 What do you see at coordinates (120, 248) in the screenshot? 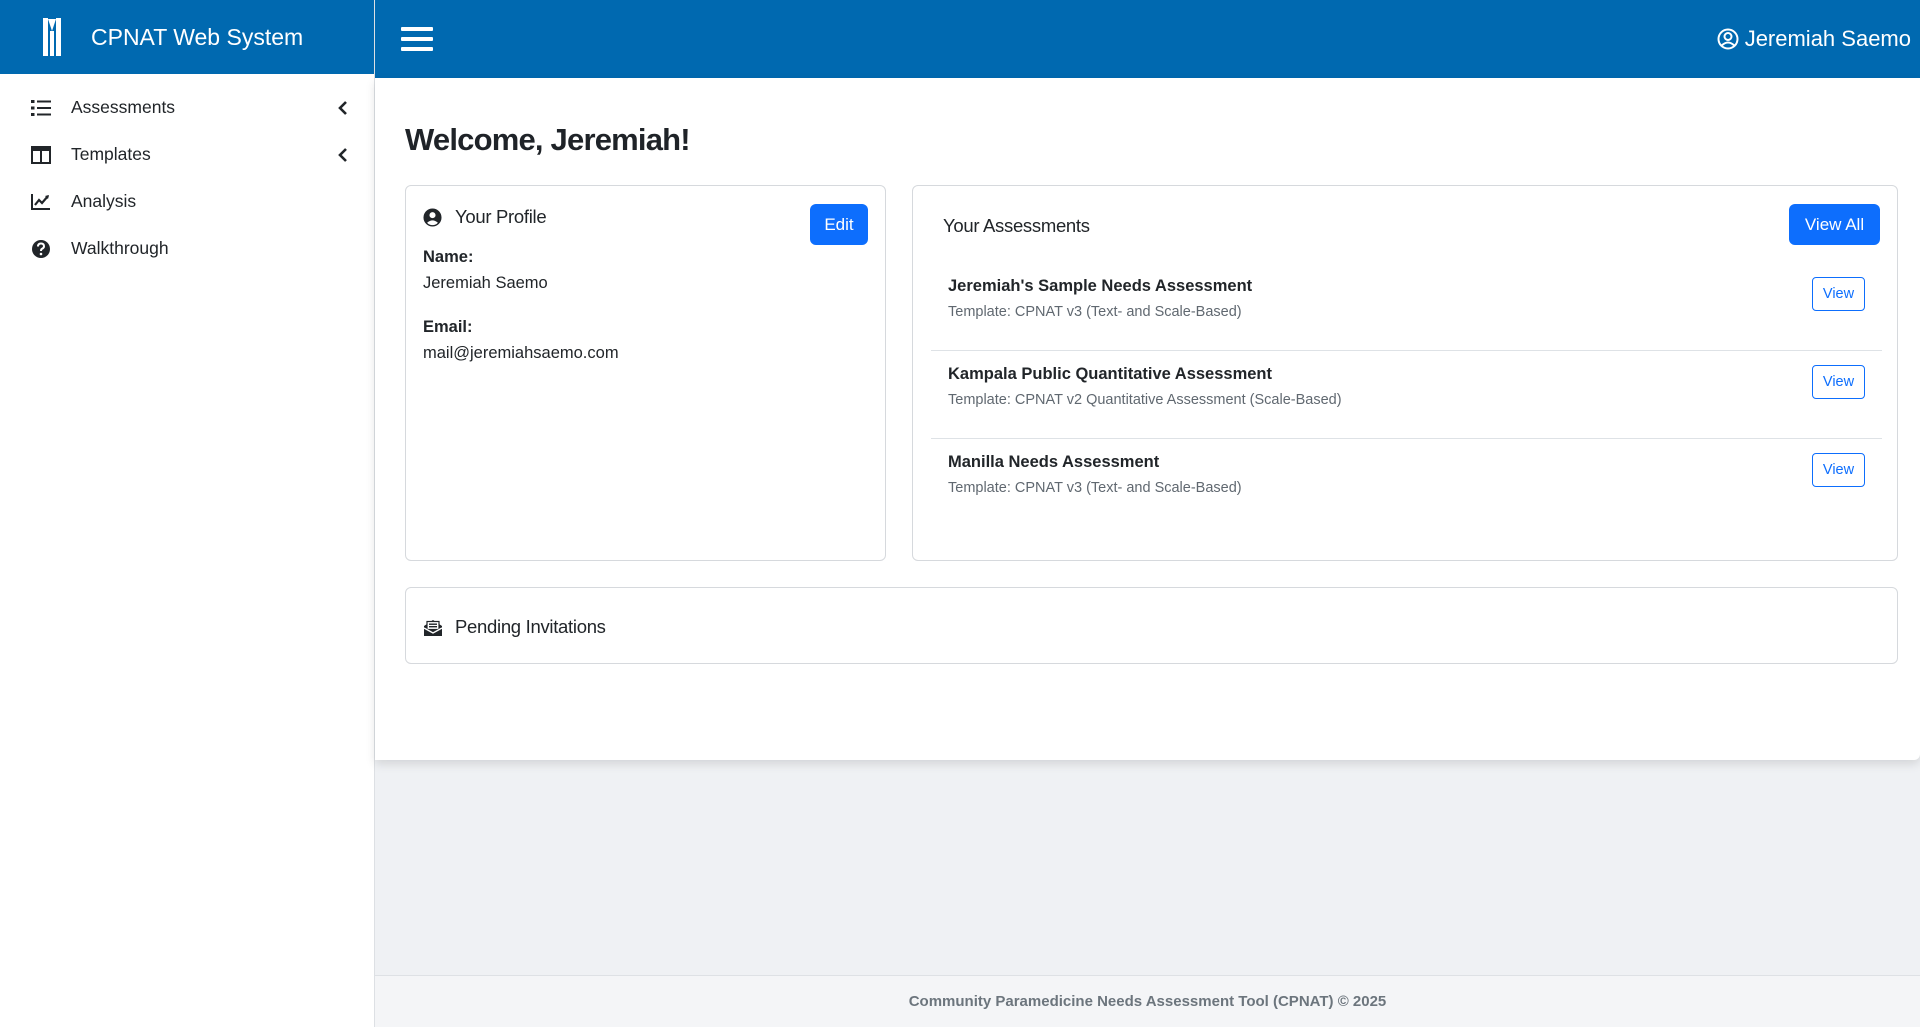
I see `sidebar-item-label: Walkthrough` at bounding box center [120, 248].